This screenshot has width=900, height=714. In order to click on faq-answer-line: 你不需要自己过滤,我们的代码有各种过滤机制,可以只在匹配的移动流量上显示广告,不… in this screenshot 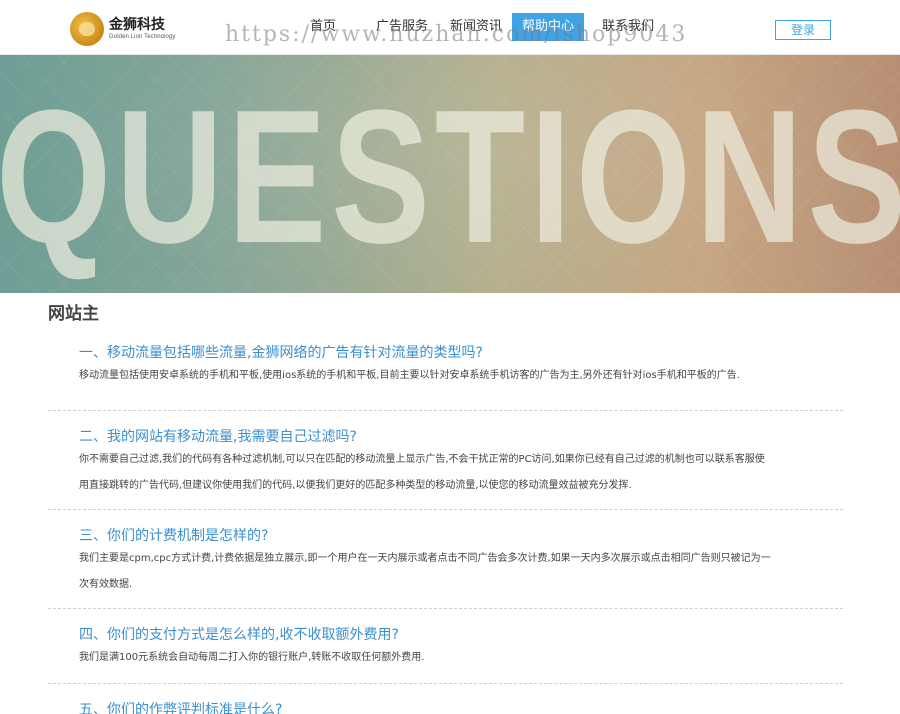, I will do `click(422, 459)`.